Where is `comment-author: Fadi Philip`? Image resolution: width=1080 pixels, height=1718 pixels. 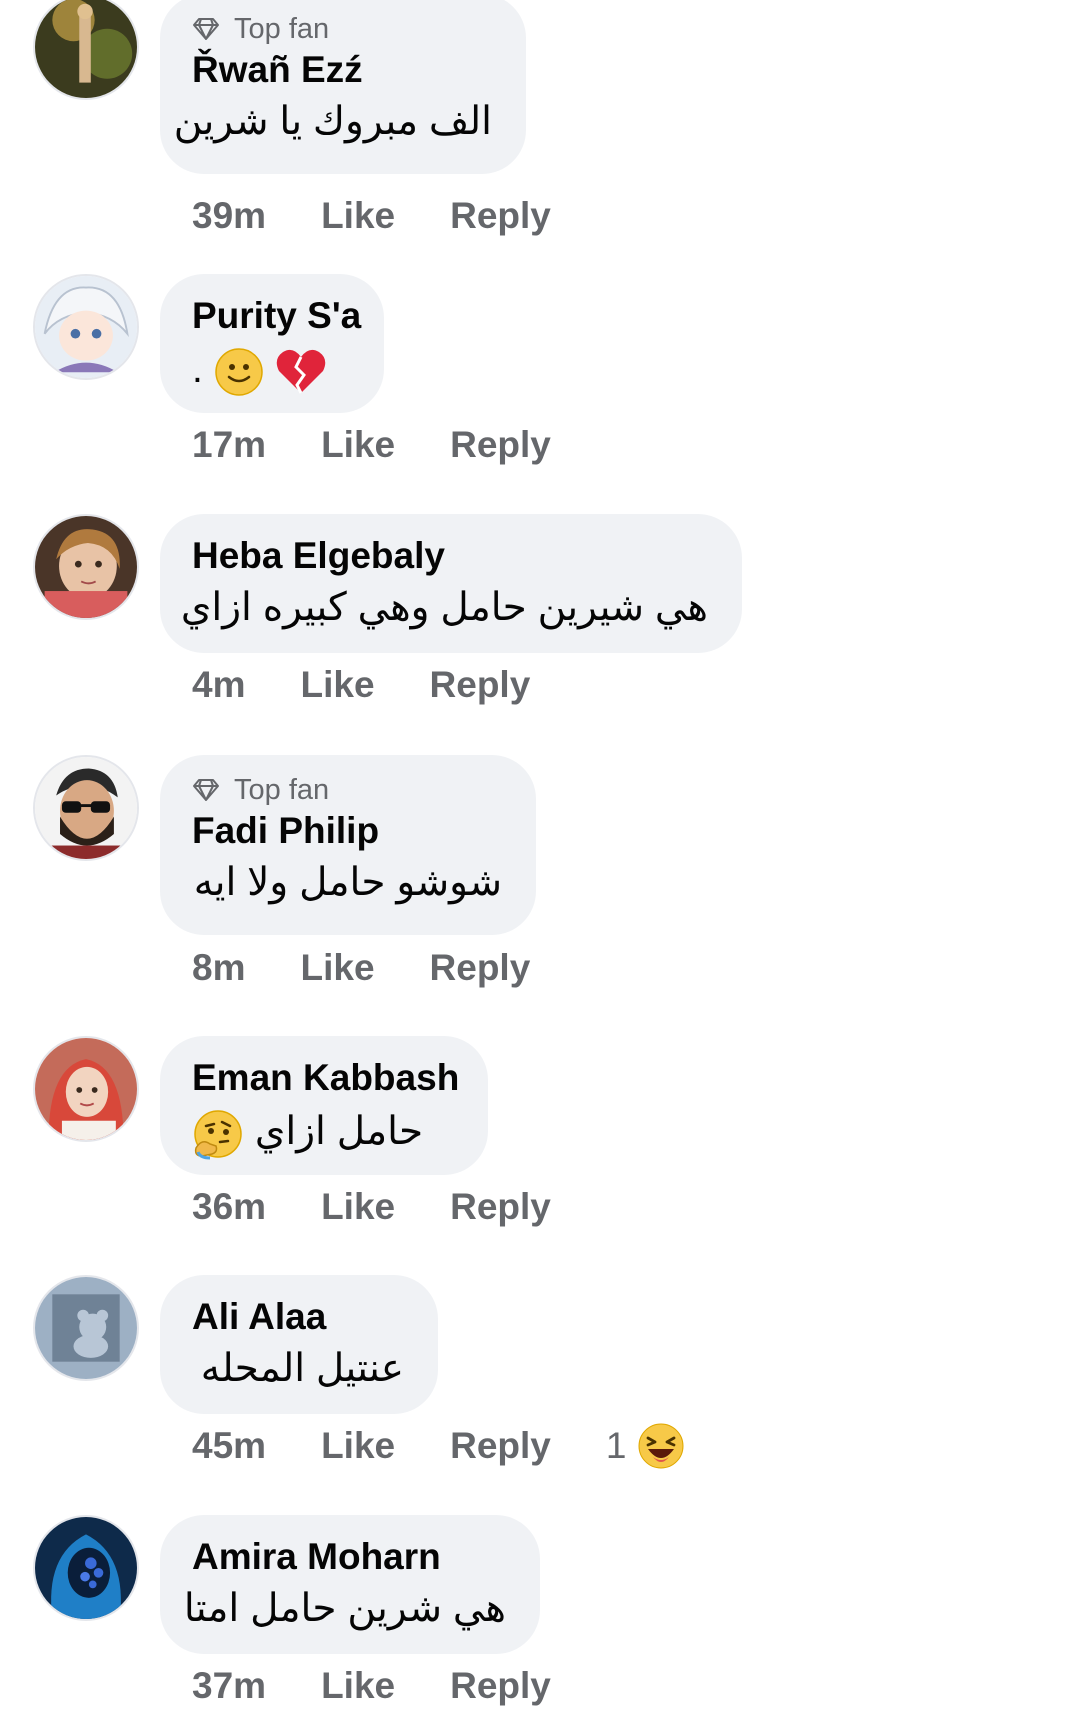
comment-author: Fadi Philip is located at coordinates (347, 831).